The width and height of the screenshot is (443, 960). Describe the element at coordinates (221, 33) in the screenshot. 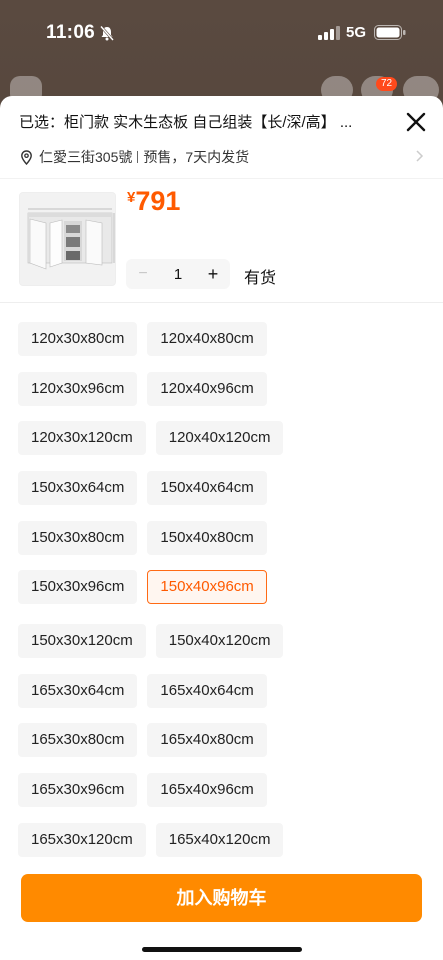

I see `status-bar: 11:06 5G` at that location.